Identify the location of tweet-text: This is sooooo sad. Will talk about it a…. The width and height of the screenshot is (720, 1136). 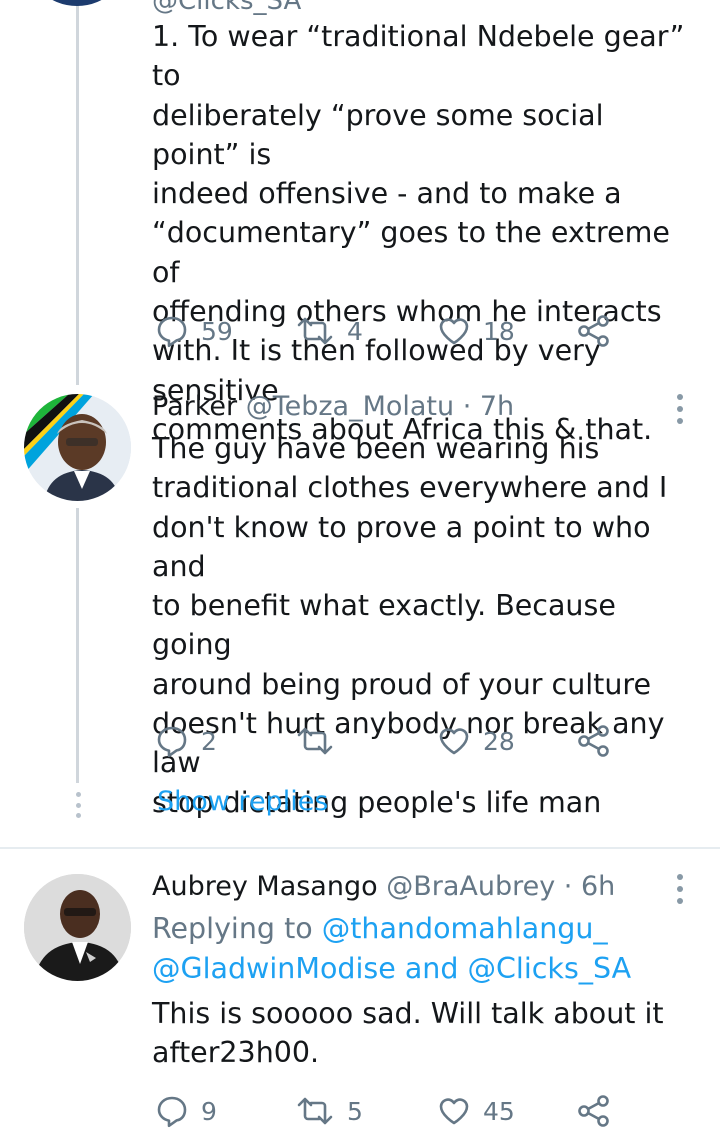
(424, 1033).